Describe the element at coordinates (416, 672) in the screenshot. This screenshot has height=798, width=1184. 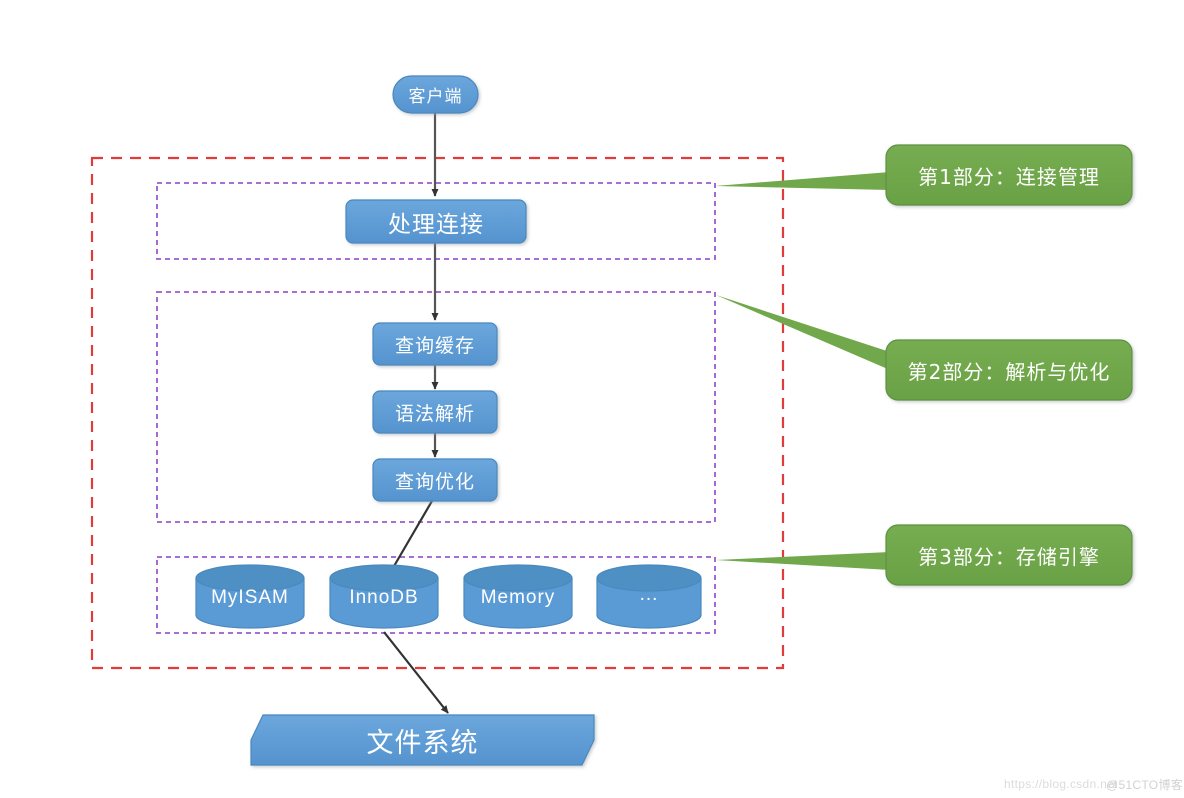
I see `arrow-innodb-to-file-system` at that location.